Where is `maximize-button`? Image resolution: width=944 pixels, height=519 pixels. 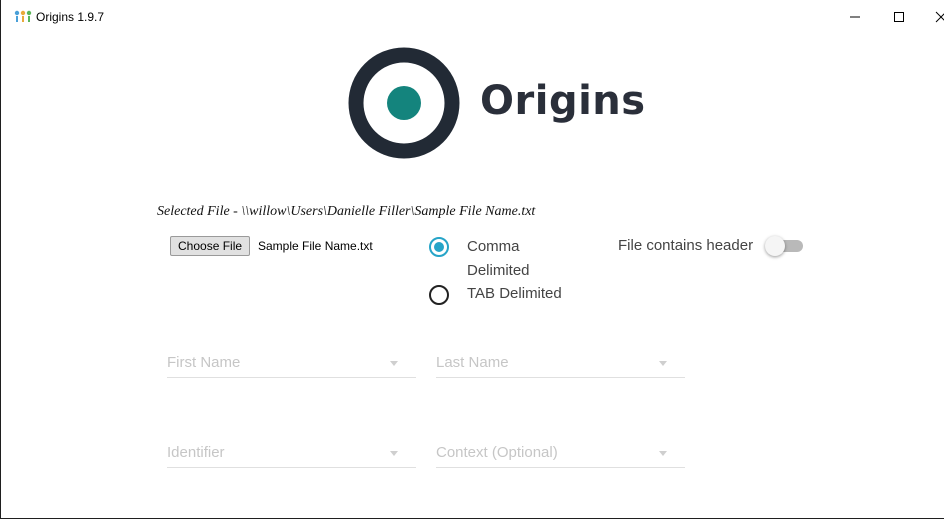
maximize-button is located at coordinates (899, 17).